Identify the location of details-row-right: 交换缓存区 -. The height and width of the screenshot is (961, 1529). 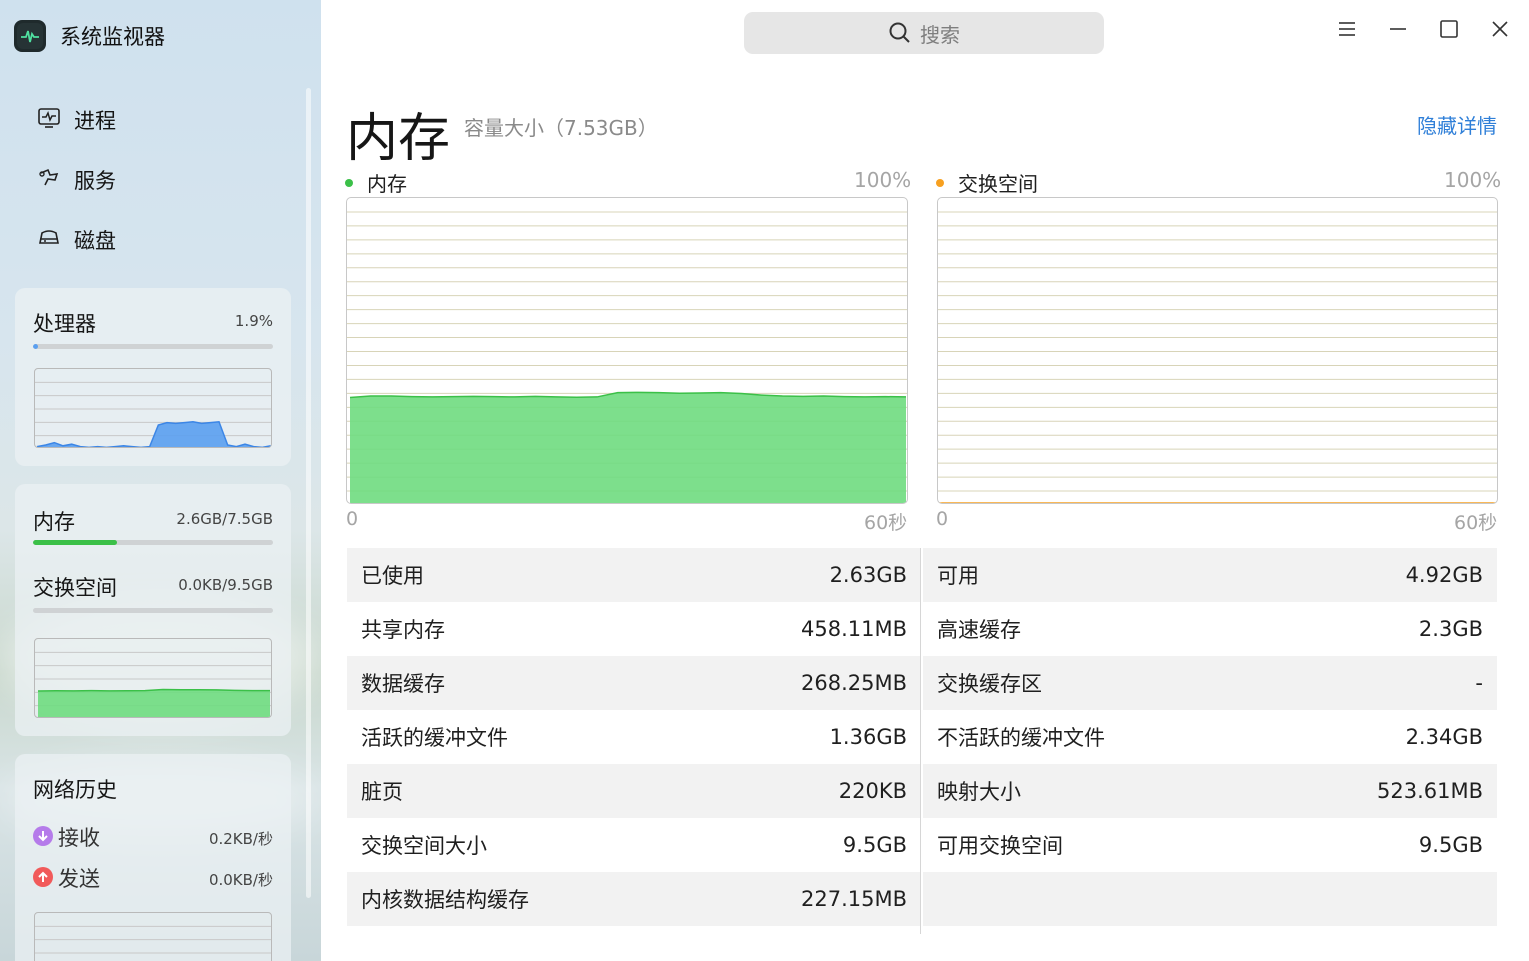
(1210, 683).